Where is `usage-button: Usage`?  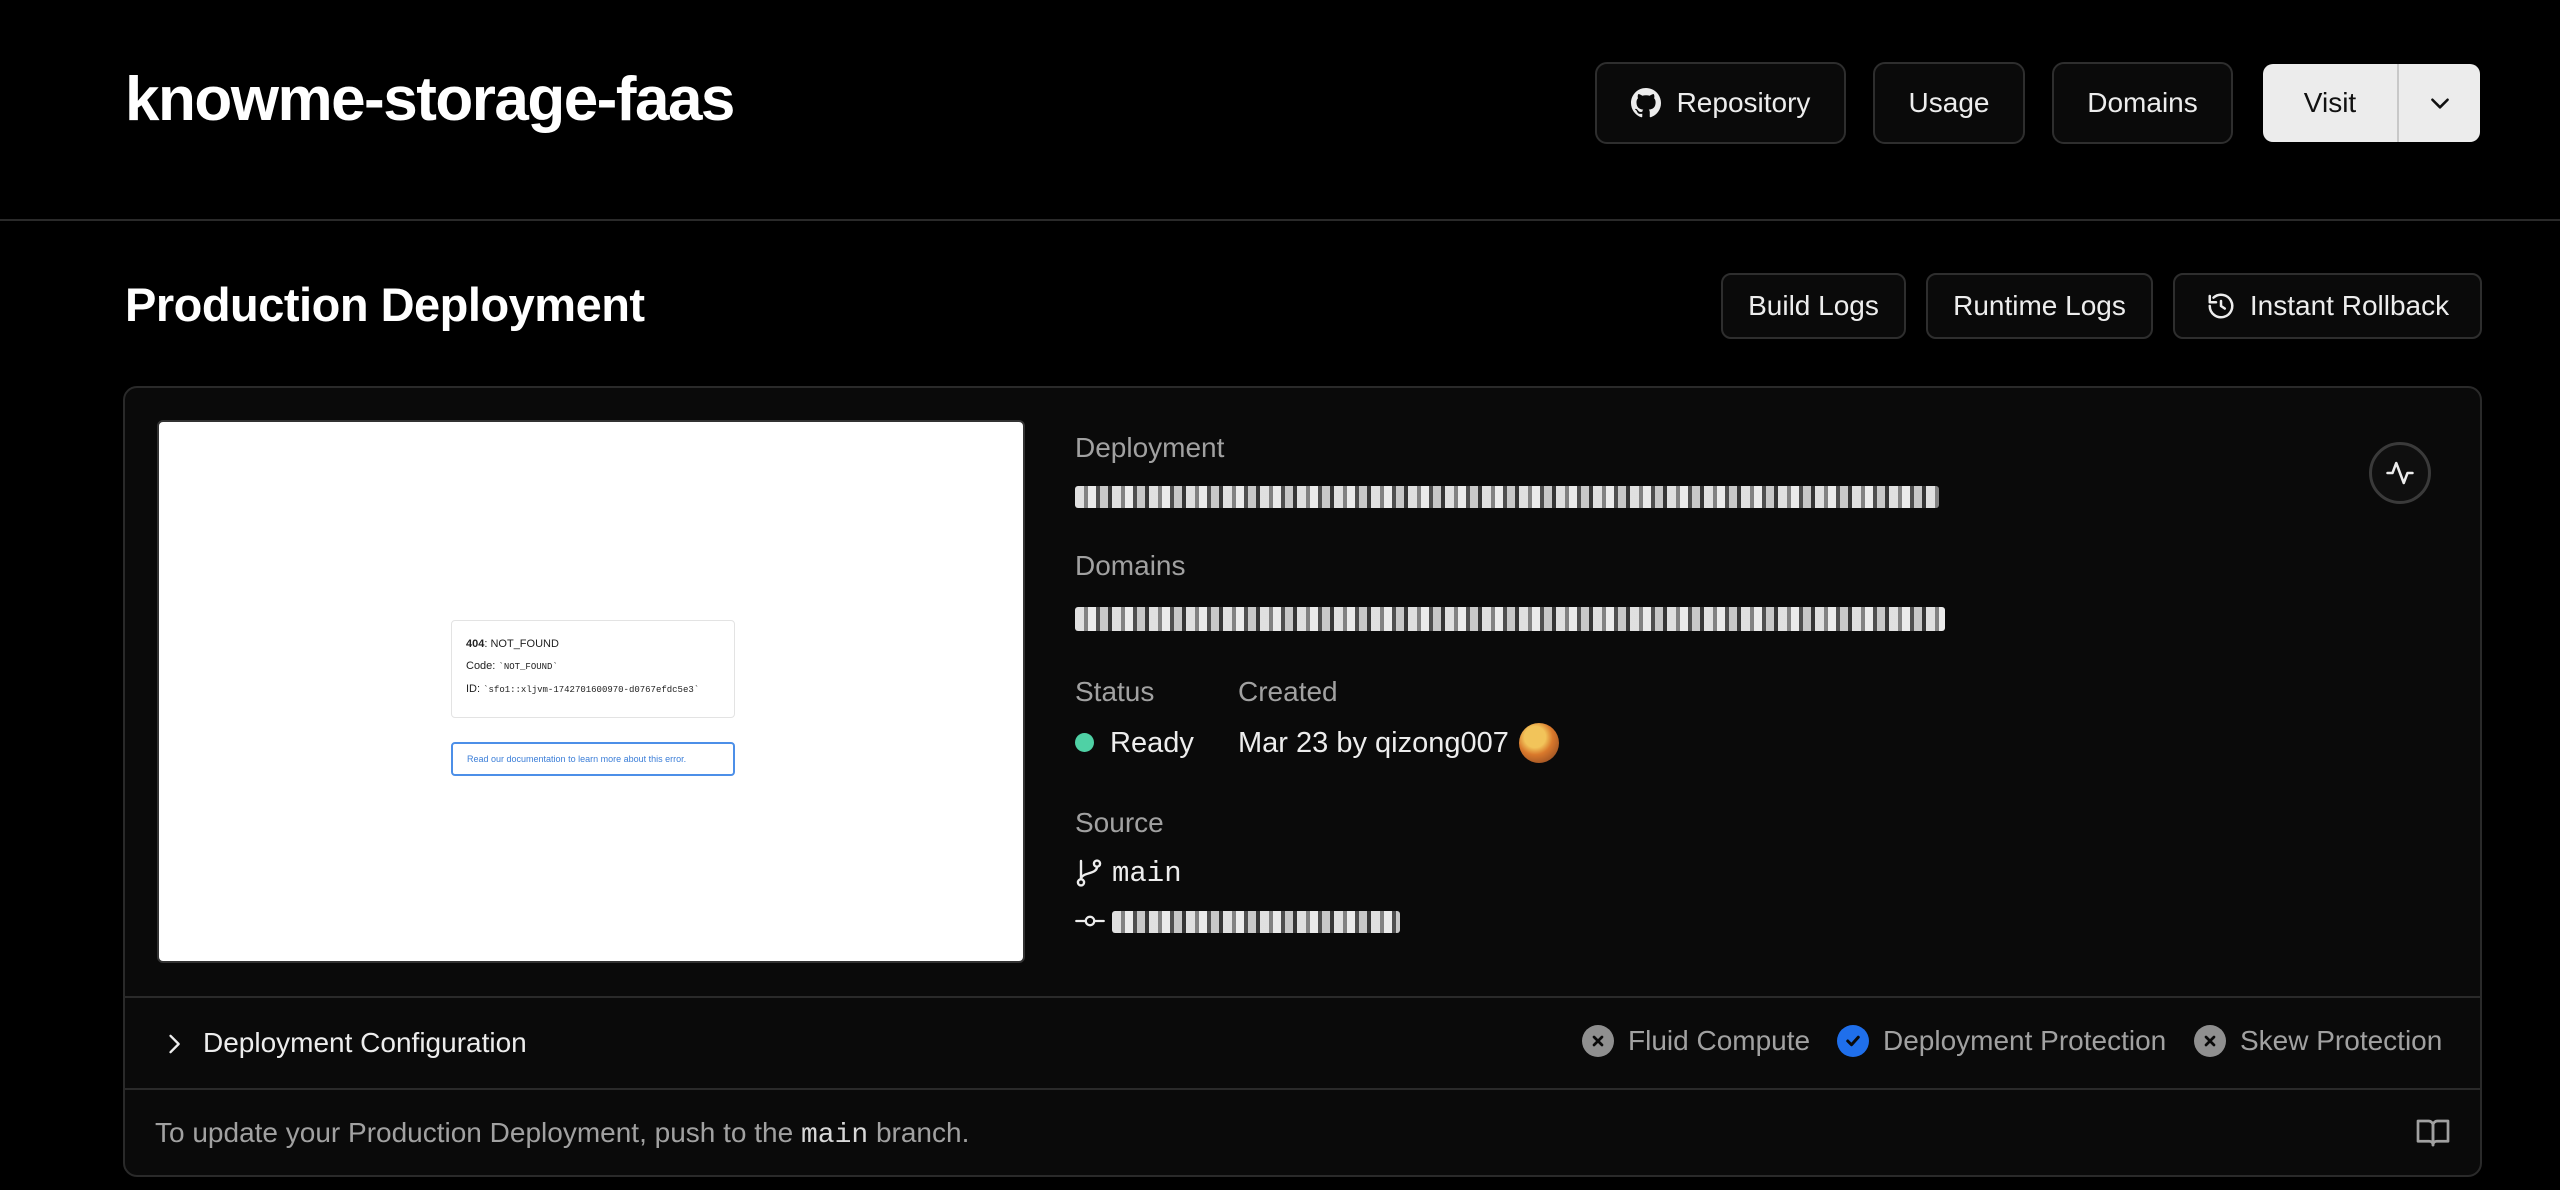 usage-button: Usage is located at coordinates (1949, 103).